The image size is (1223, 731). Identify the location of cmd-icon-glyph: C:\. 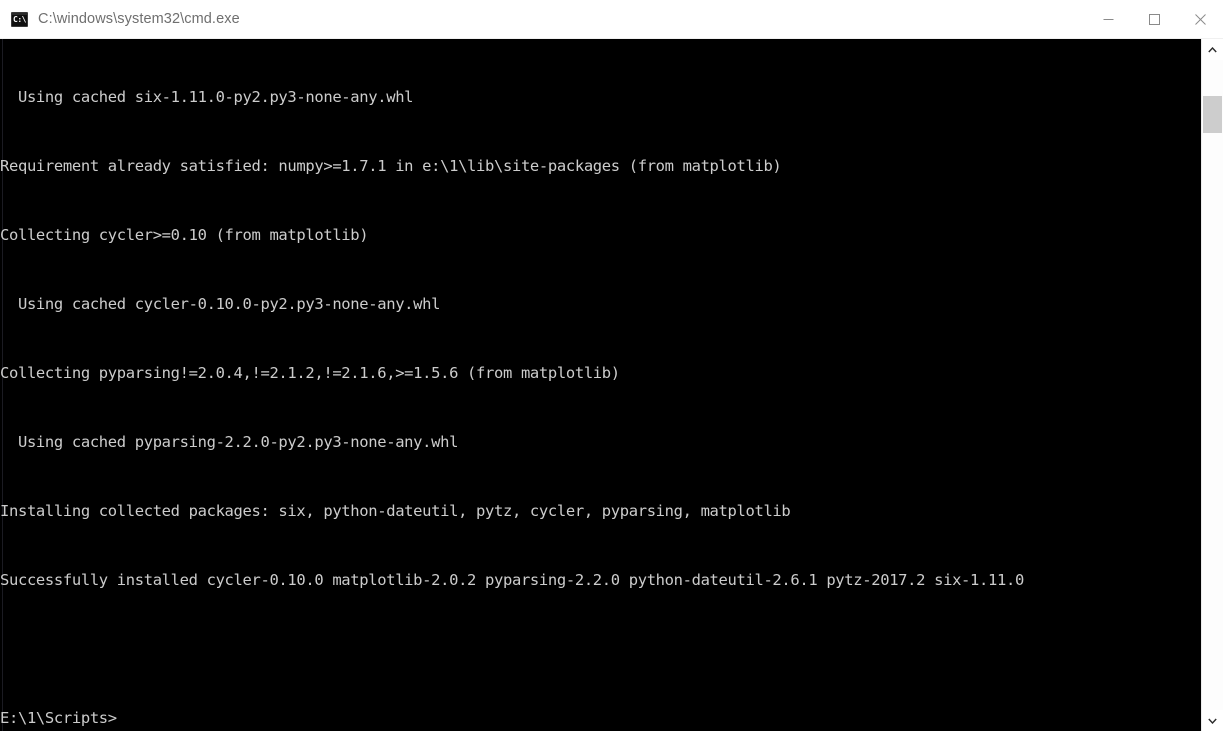
(19, 19).